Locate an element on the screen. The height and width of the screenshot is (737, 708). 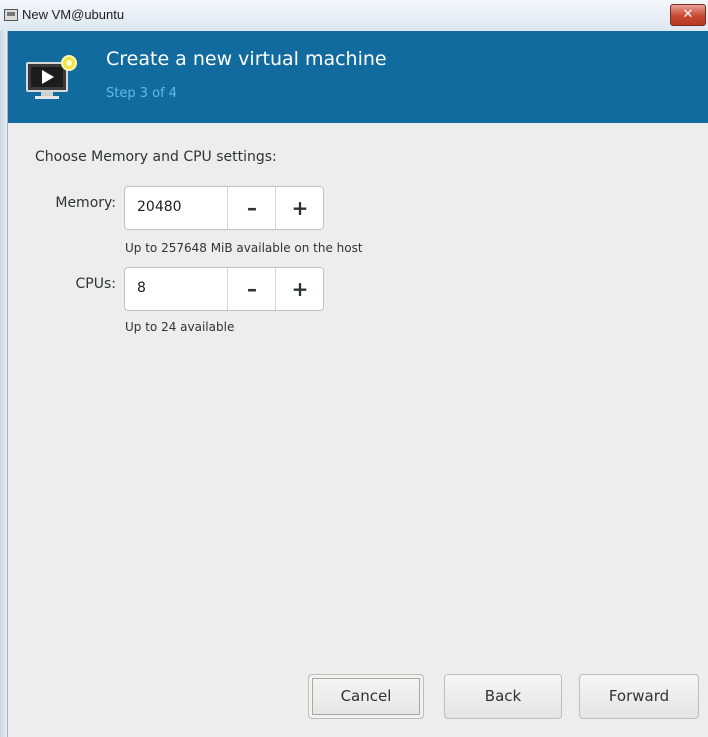
wizard-step-indicator: Step 3 of 4 is located at coordinates (142, 93).